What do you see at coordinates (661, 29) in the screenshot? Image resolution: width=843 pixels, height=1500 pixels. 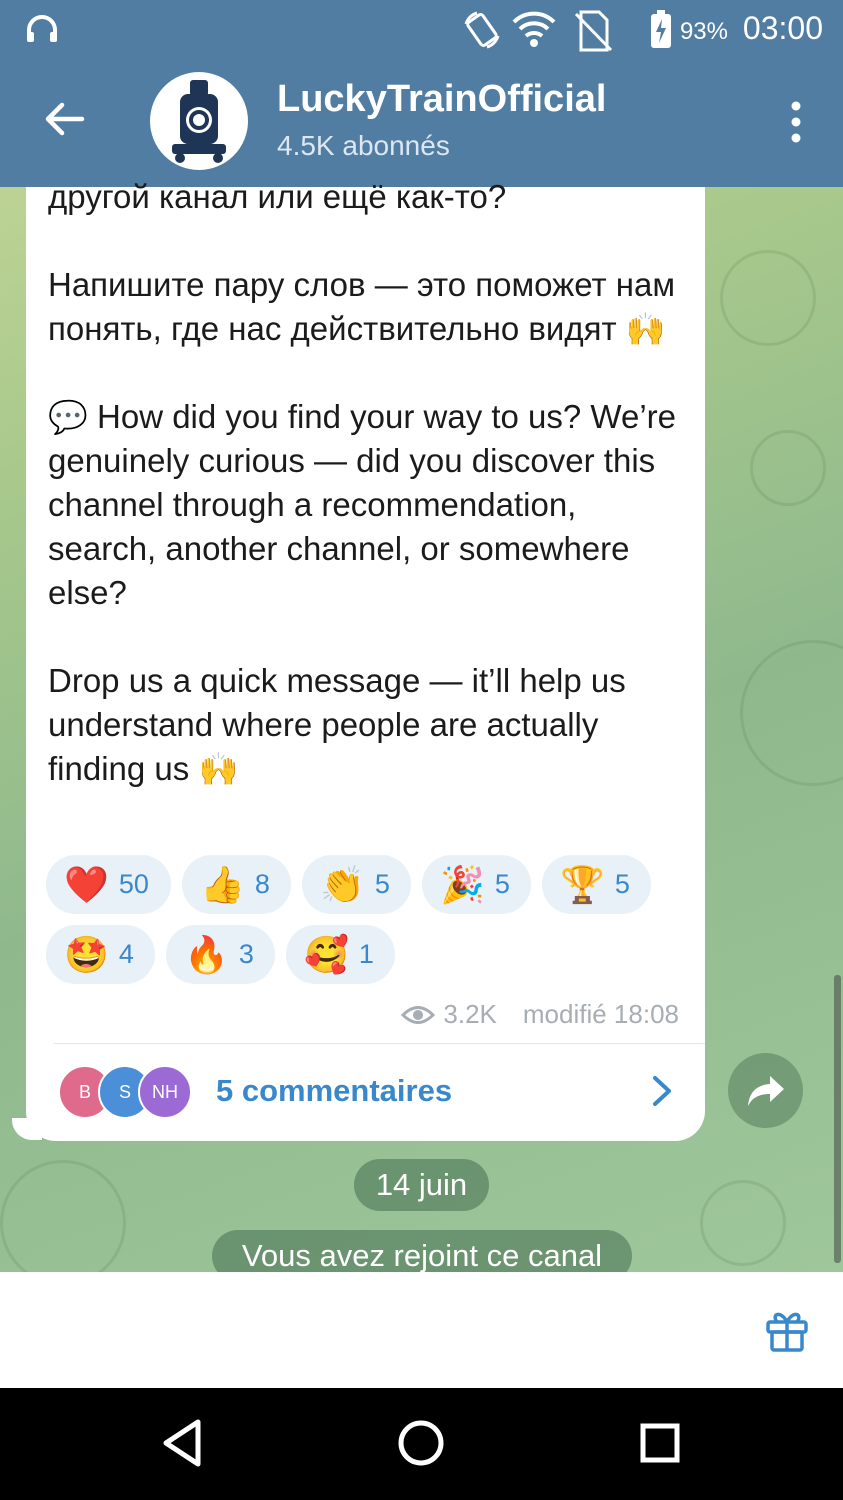 I see `battery-charging-icon` at bounding box center [661, 29].